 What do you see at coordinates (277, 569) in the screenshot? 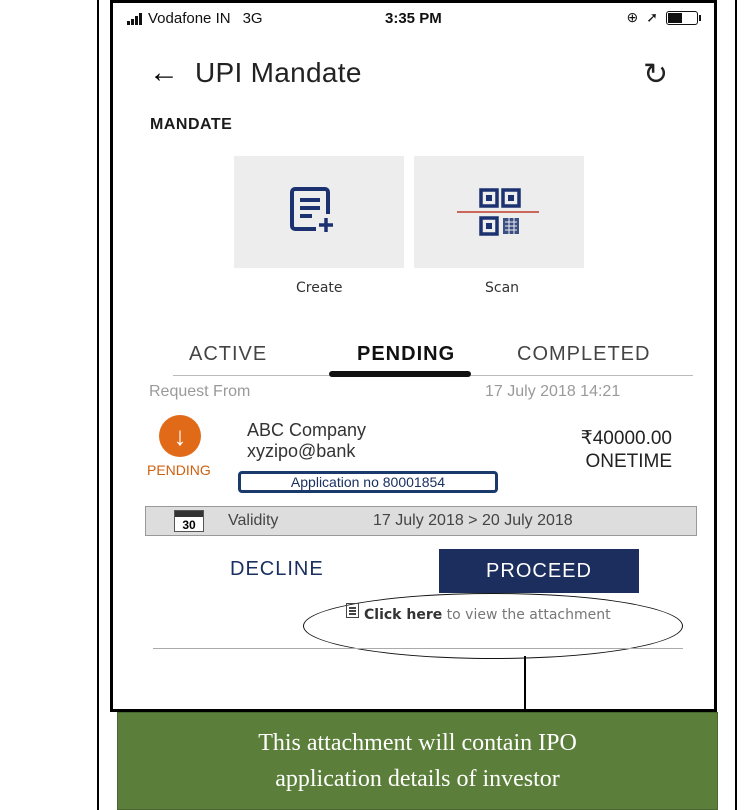
I see `decline-button: DECLINE` at bounding box center [277, 569].